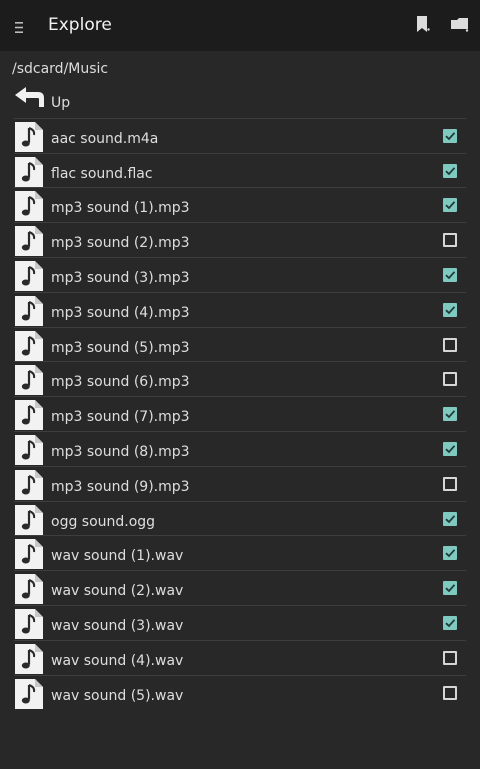 This screenshot has width=480, height=769. Describe the element at coordinates (240, 206) in the screenshot. I see `file-row: mp3 sound (1).mp3` at that location.